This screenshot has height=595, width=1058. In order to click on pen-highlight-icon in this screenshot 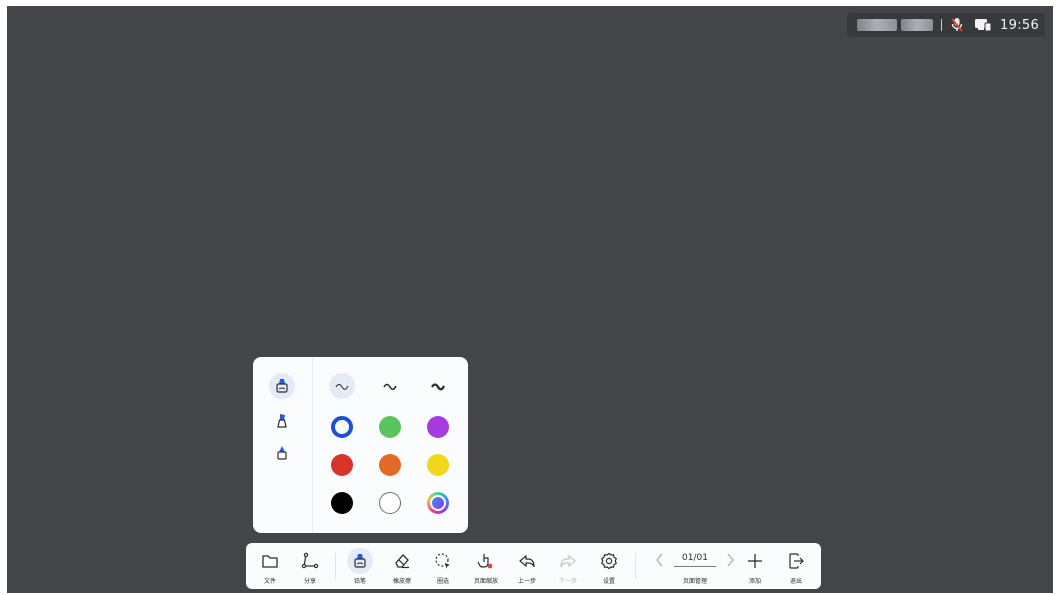, I will do `click(282, 386)`.